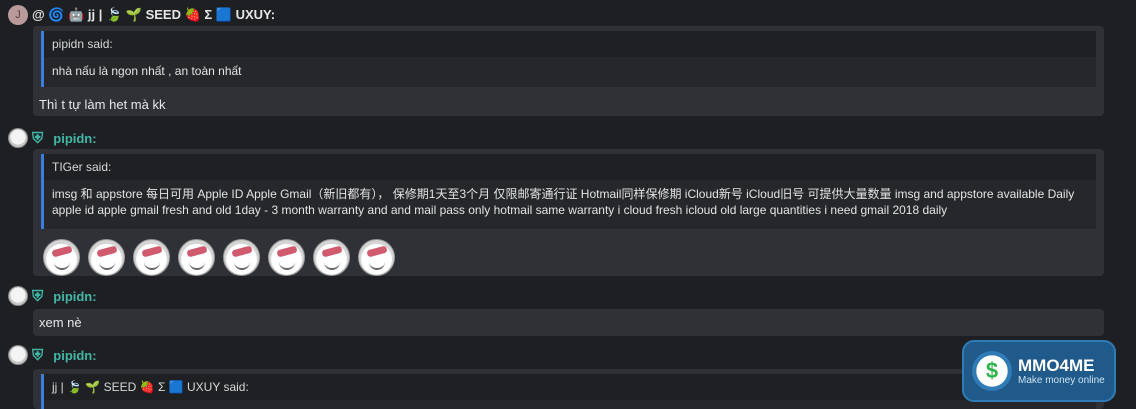 This screenshot has height=409, width=1136. What do you see at coordinates (568, 322) in the screenshot?
I see `message-bubble: xem nè` at bounding box center [568, 322].